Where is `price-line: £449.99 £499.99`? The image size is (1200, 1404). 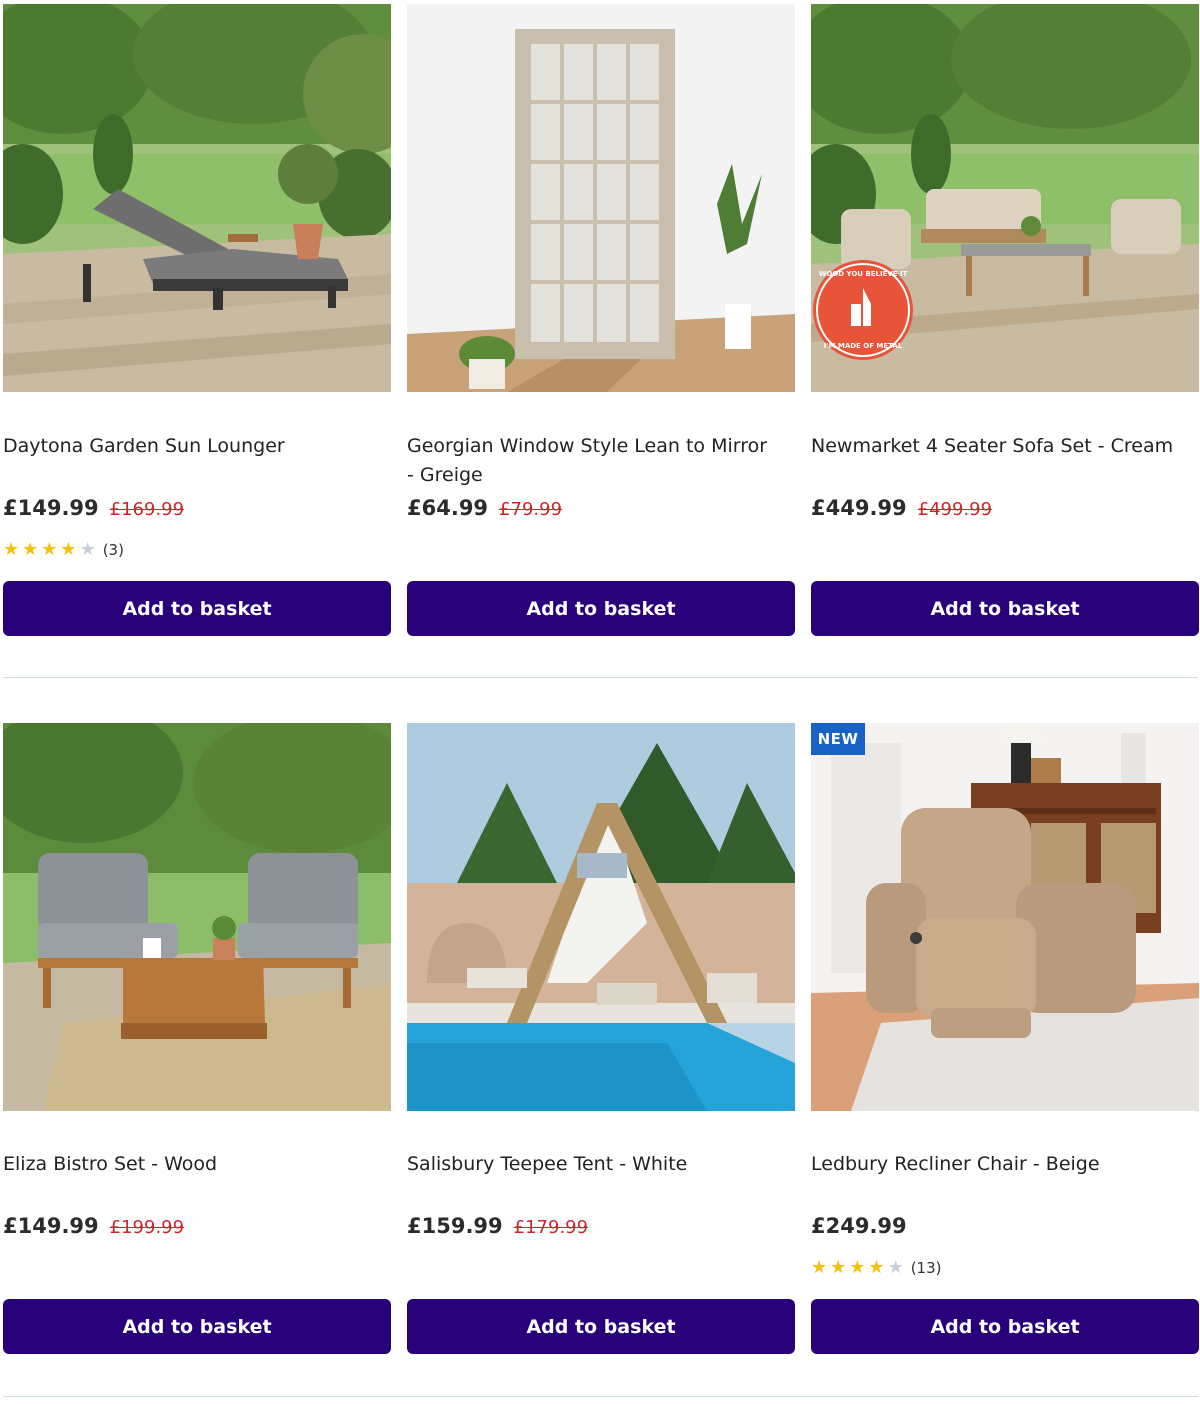
price-line: £449.99 £499.99 is located at coordinates (901, 512).